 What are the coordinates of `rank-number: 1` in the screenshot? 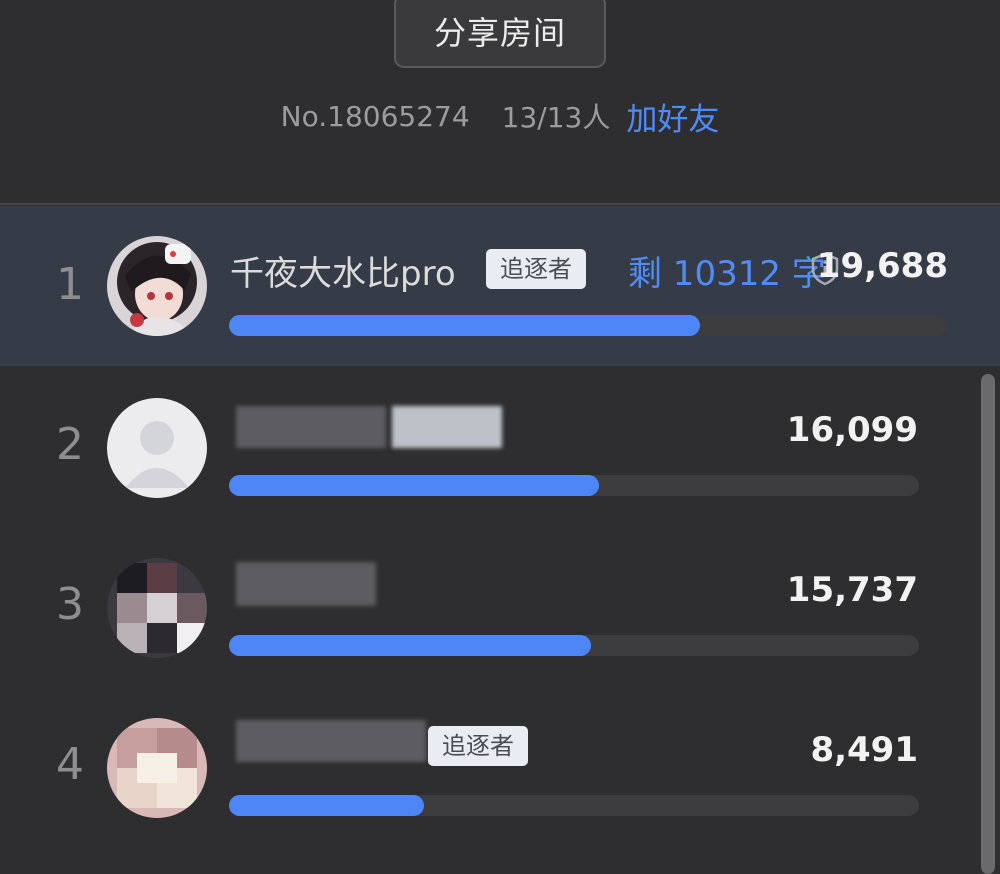 It's located at (70, 284).